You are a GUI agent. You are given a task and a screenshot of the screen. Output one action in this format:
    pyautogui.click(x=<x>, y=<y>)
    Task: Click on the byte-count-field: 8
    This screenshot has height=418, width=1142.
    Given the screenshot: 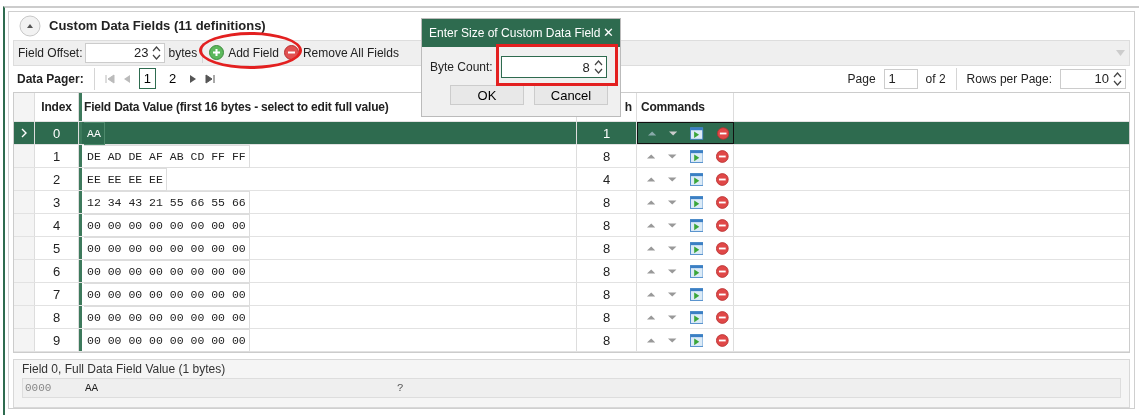 What is the action you would take?
    pyautogui.click(x=553, y=67)
    